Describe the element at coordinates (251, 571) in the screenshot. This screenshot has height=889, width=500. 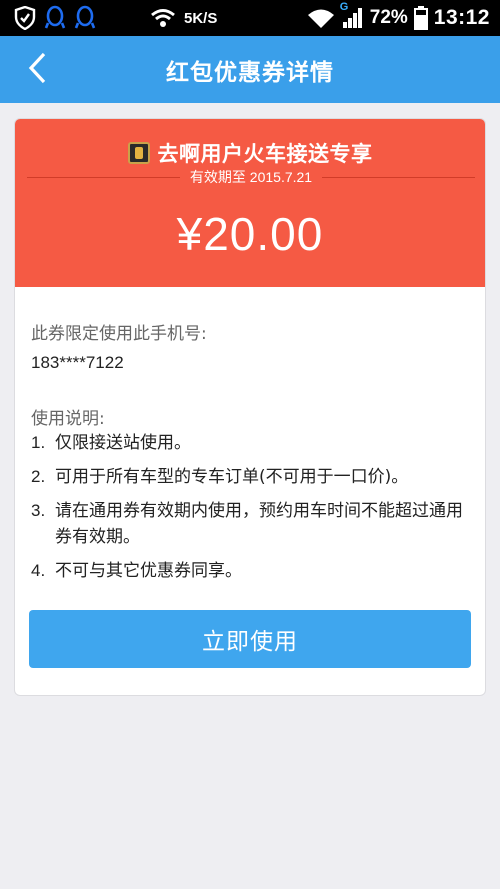
I see `rule-item: 4. 不可与其它优惠券同享。` at that location.